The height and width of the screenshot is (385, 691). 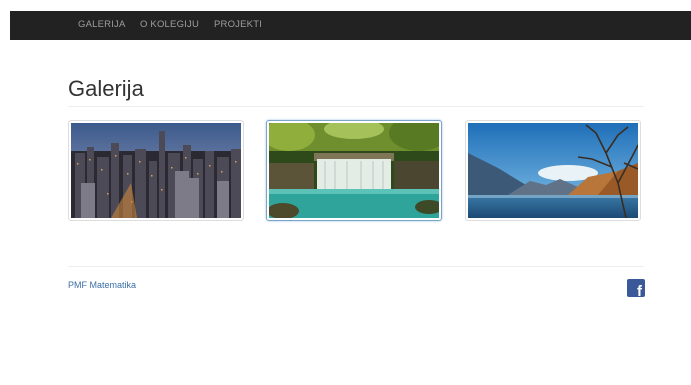 I want to click on facebook-glyph: f, so click(x=639, y=290).